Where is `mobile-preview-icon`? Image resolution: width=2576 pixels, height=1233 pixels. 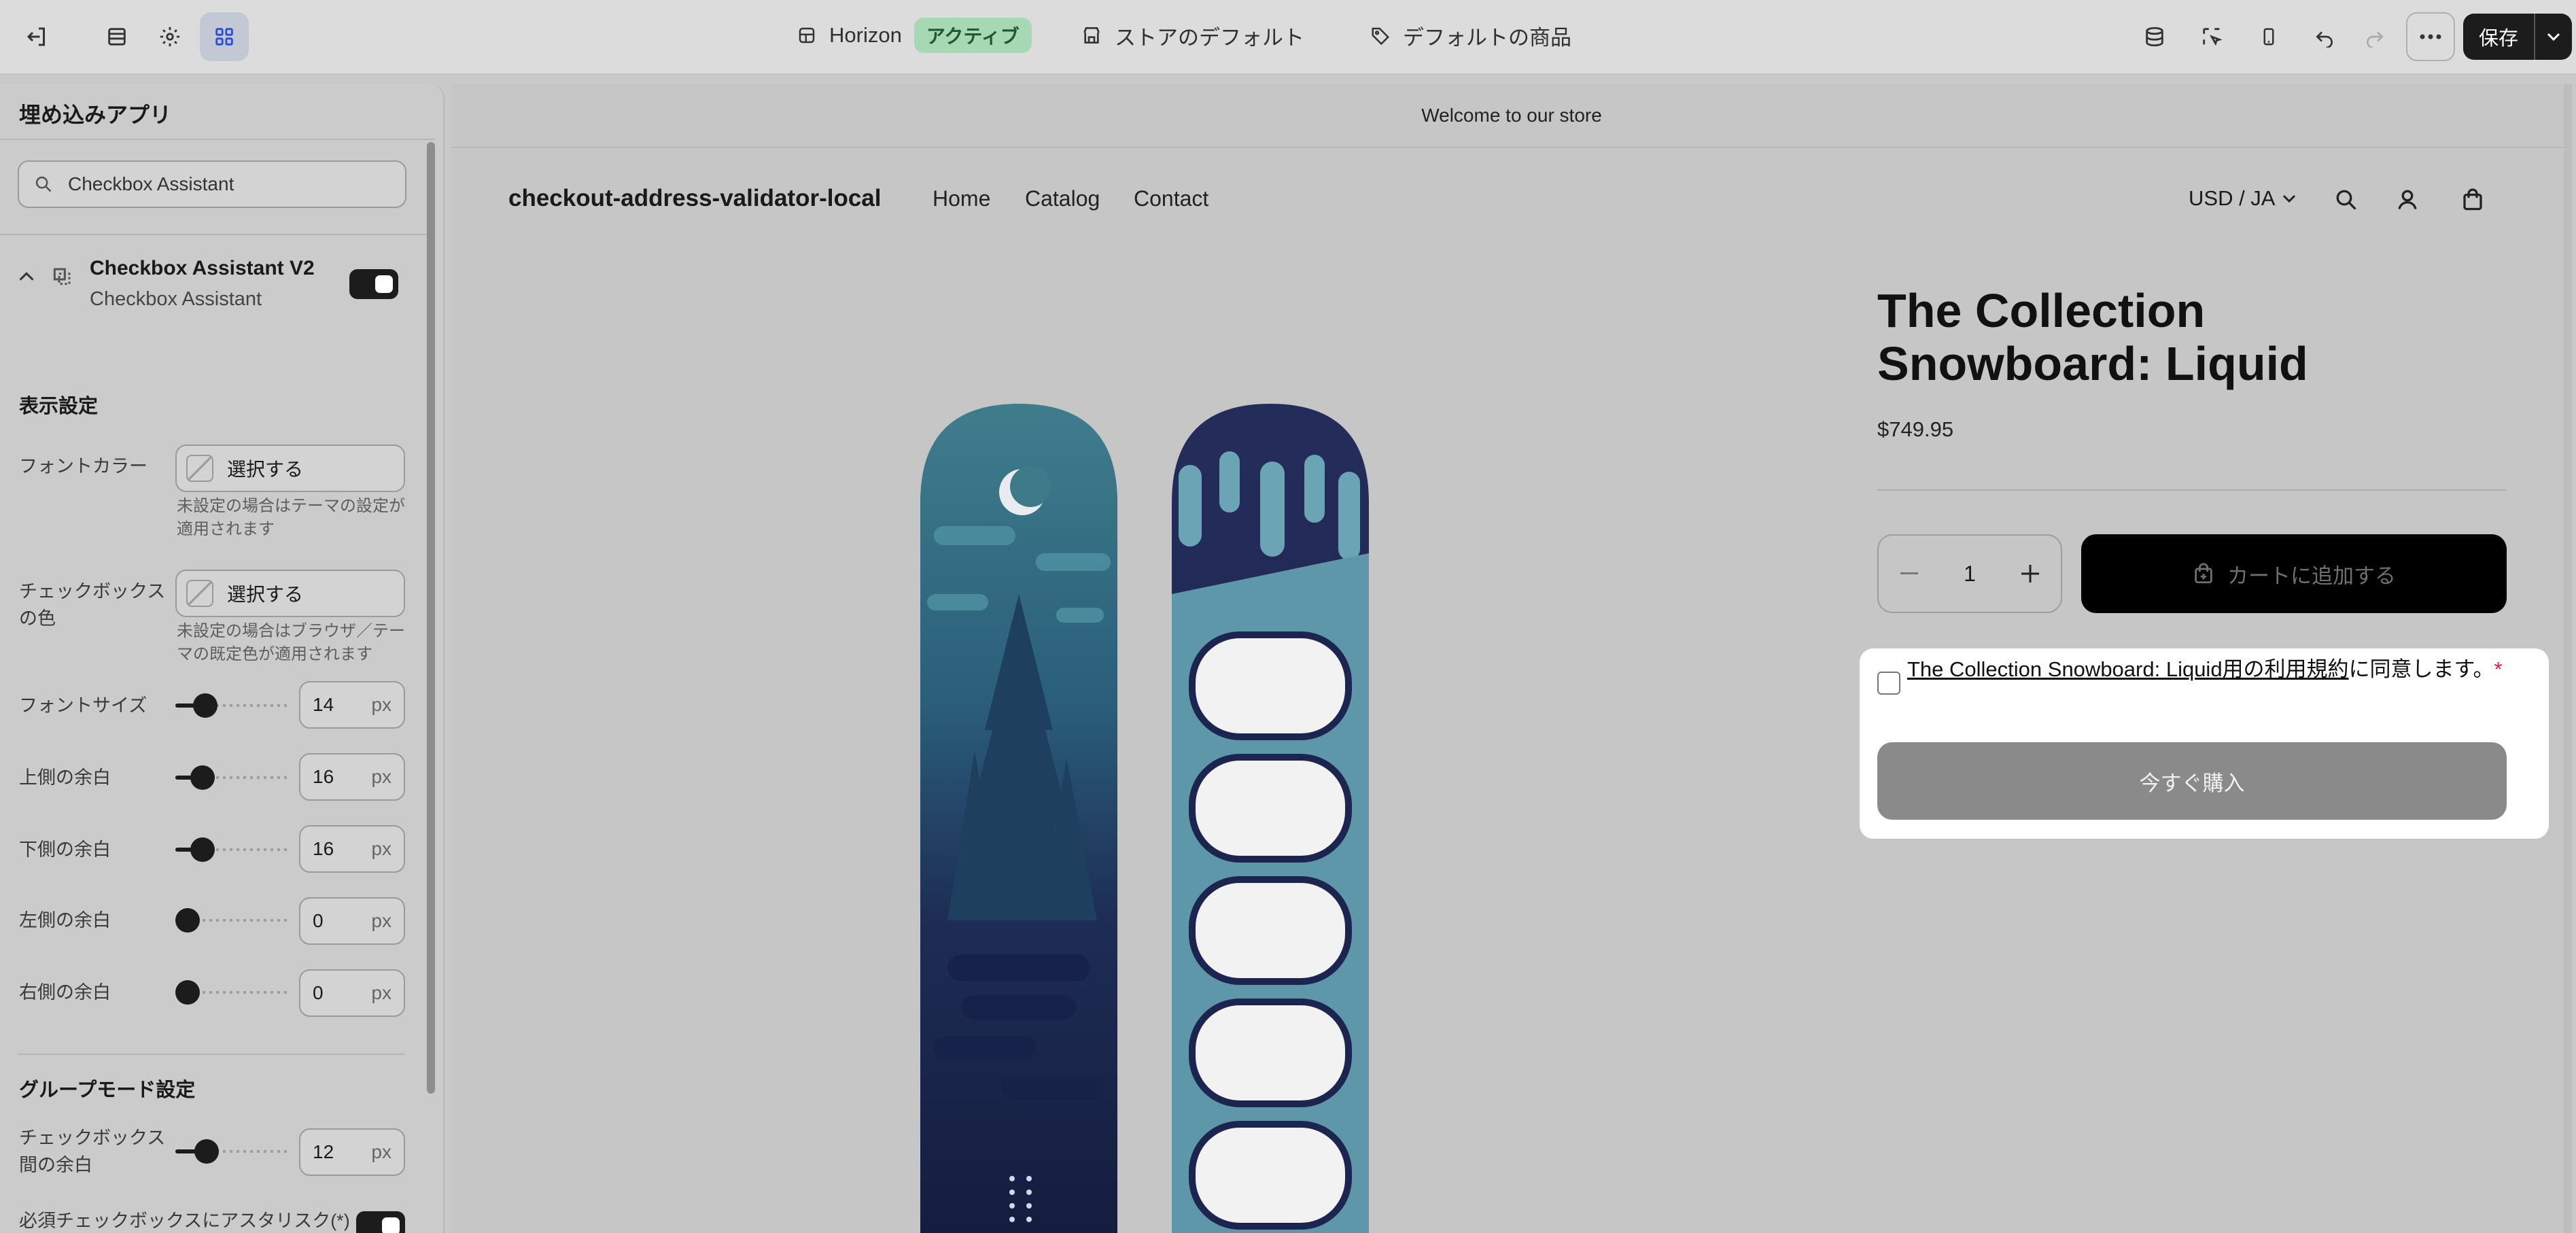
mobile-preview-icon is located at coordinates (2268, 36).